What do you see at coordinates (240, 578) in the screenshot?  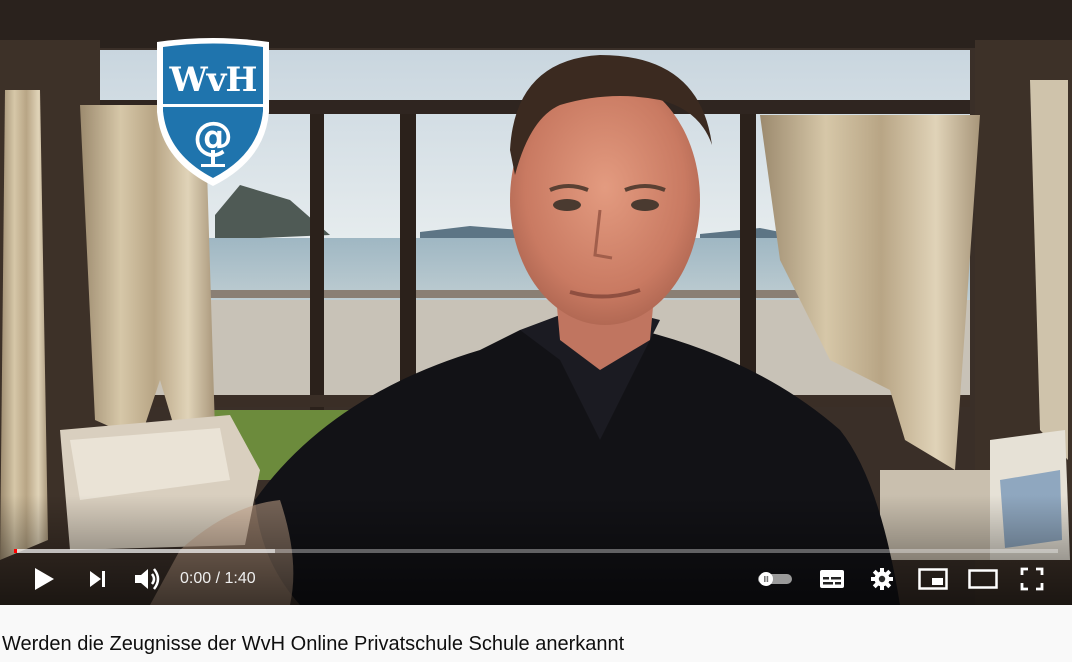 I see `duration: 1:40` at bounding box center [240, 578].